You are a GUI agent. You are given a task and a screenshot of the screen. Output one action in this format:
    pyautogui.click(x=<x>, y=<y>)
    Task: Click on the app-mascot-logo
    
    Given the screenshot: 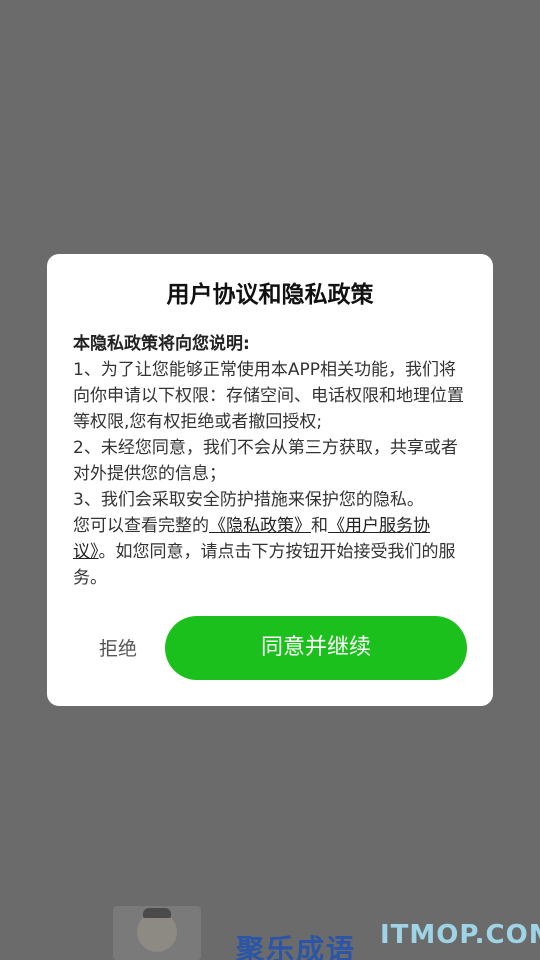 What is the action you would take?
    pyautogui.click(x=157, y=933)
    